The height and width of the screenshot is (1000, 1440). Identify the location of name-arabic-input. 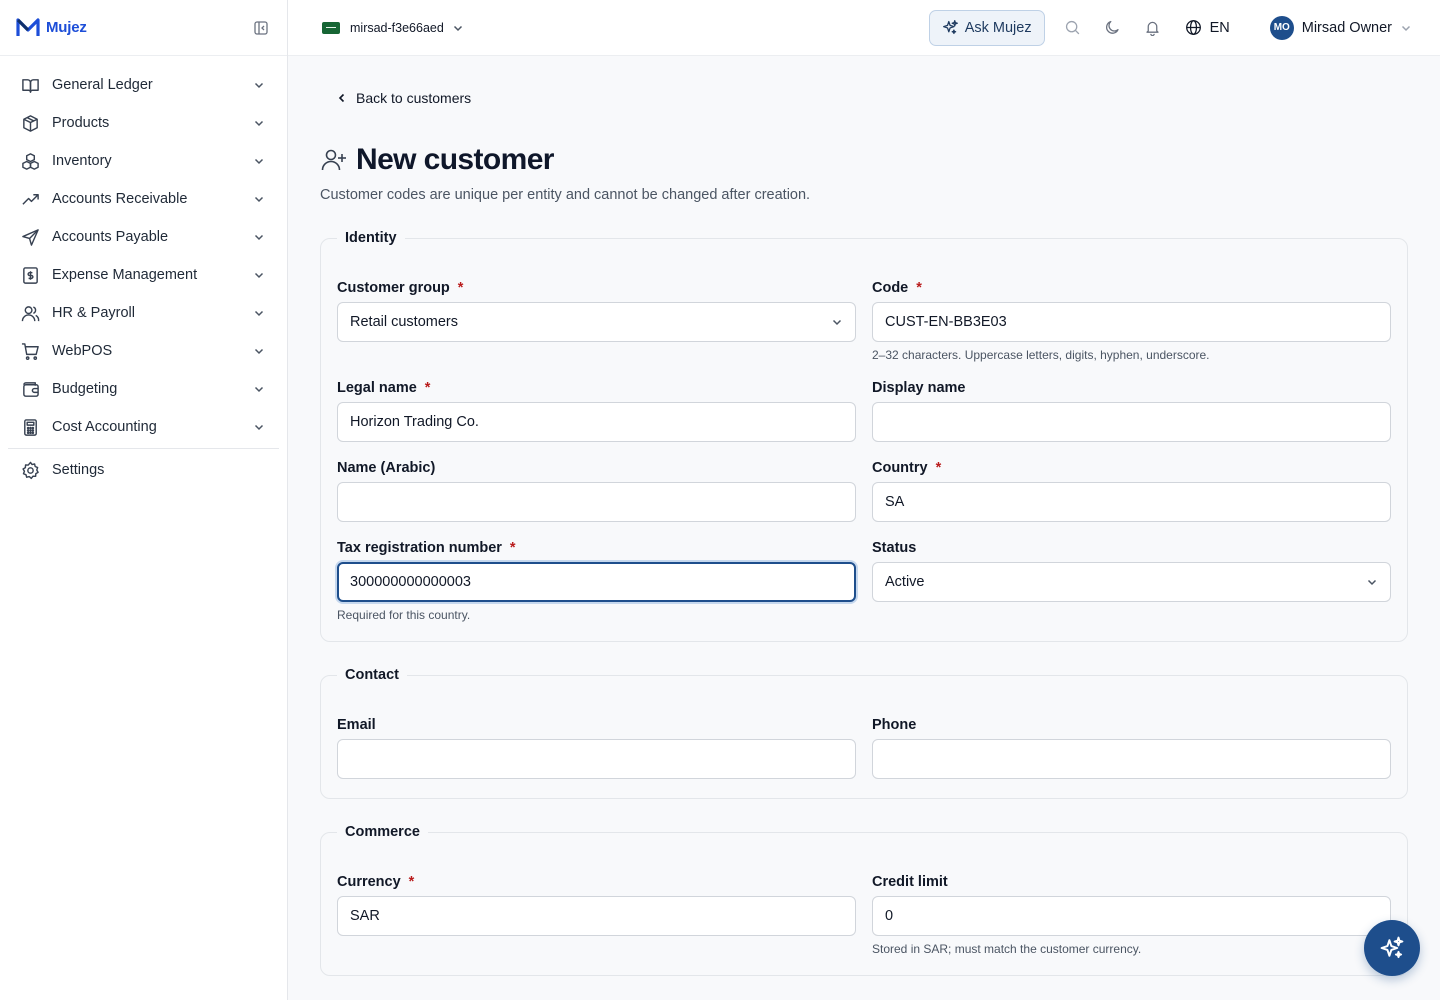
(596, 502).